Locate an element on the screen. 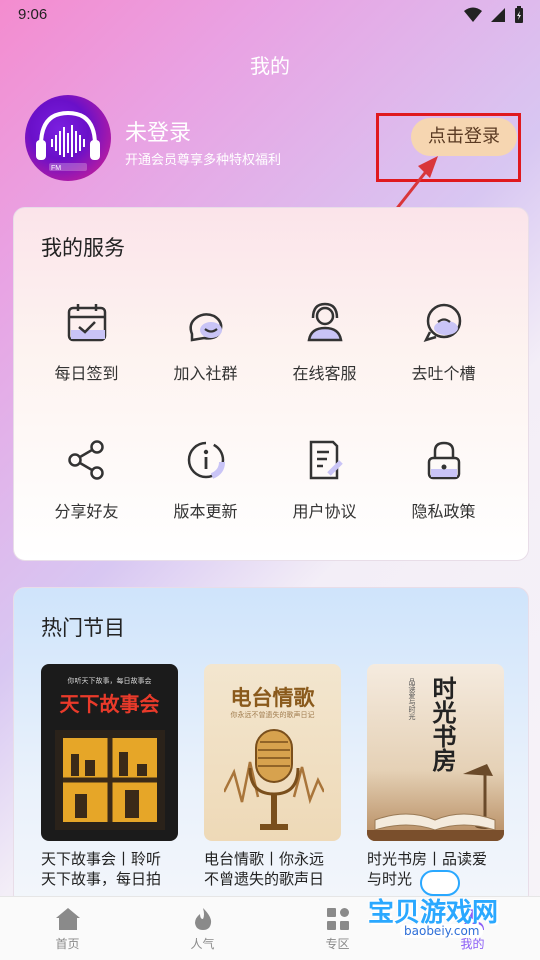  grid-icon is located at coordinates (337, 919).